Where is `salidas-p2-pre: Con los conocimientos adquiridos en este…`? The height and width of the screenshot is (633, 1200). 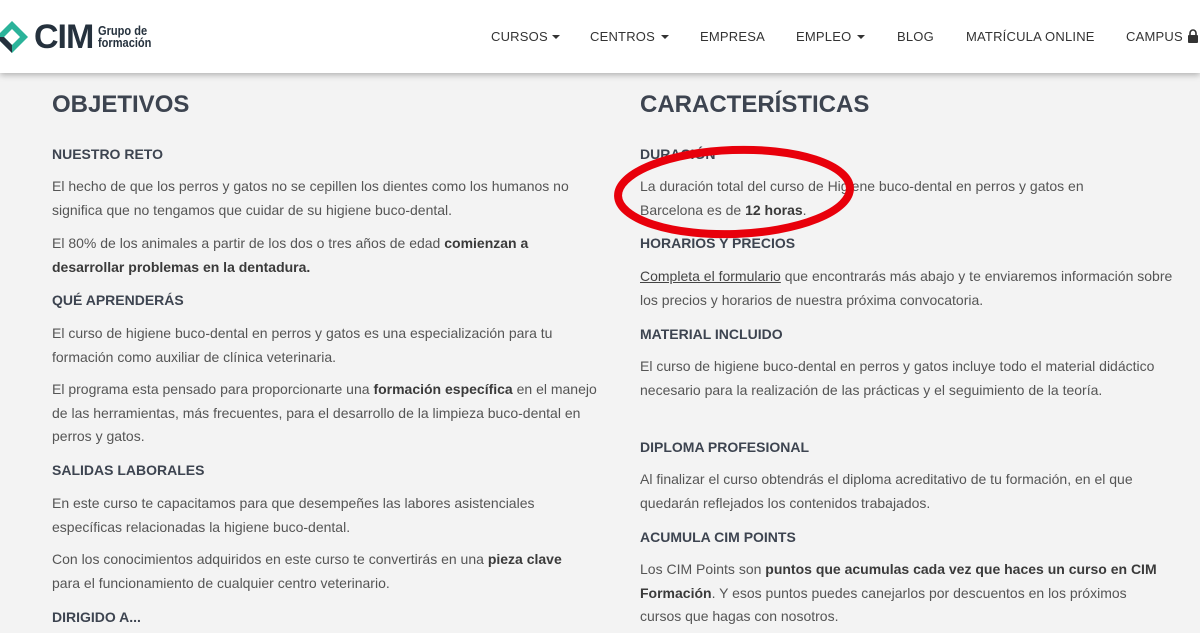 salidas-p2-pre: Con los conocimientos adquiridos en este… is located at coordinates (270, 559).